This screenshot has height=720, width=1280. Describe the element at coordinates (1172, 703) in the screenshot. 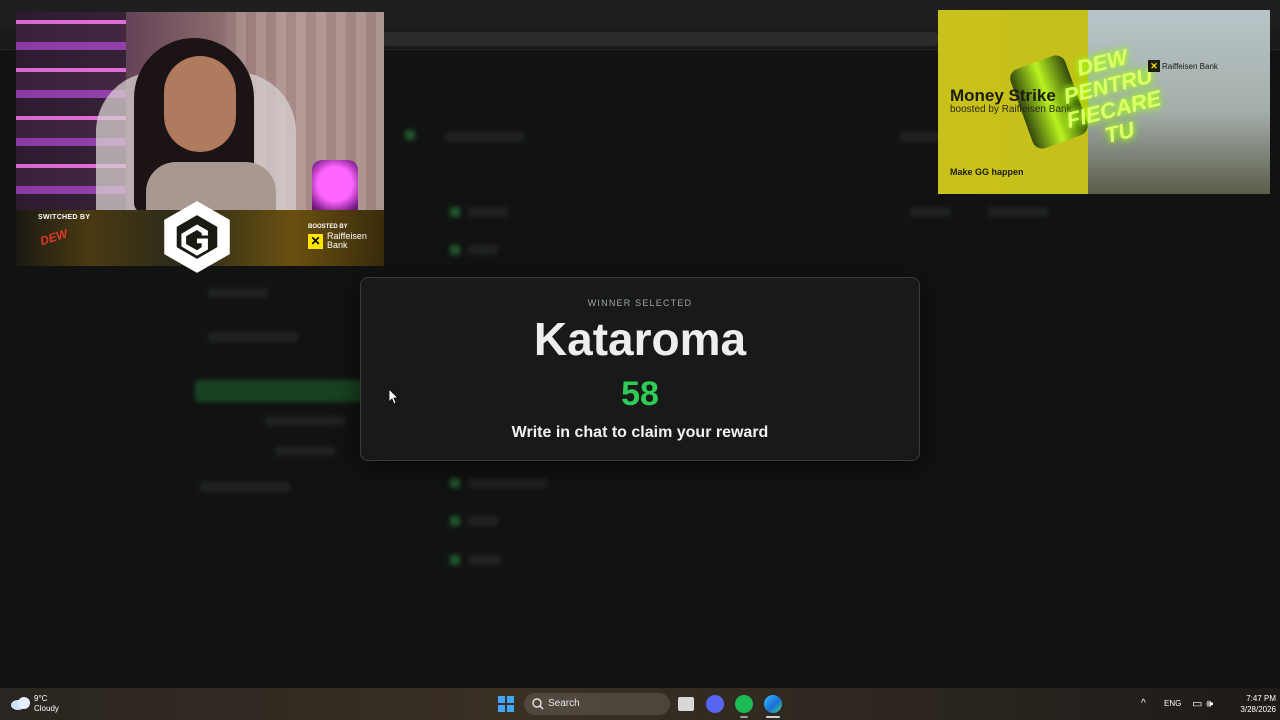

I see `language-indicator: ENG` at that location.